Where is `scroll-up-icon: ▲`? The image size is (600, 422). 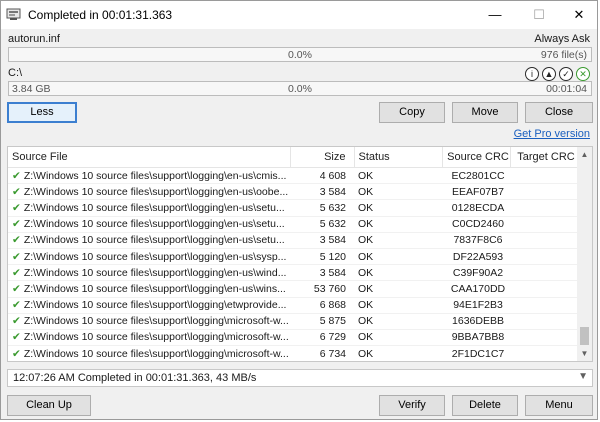
scroll-up-icon: ▲ is located at coordinates (584, 154).